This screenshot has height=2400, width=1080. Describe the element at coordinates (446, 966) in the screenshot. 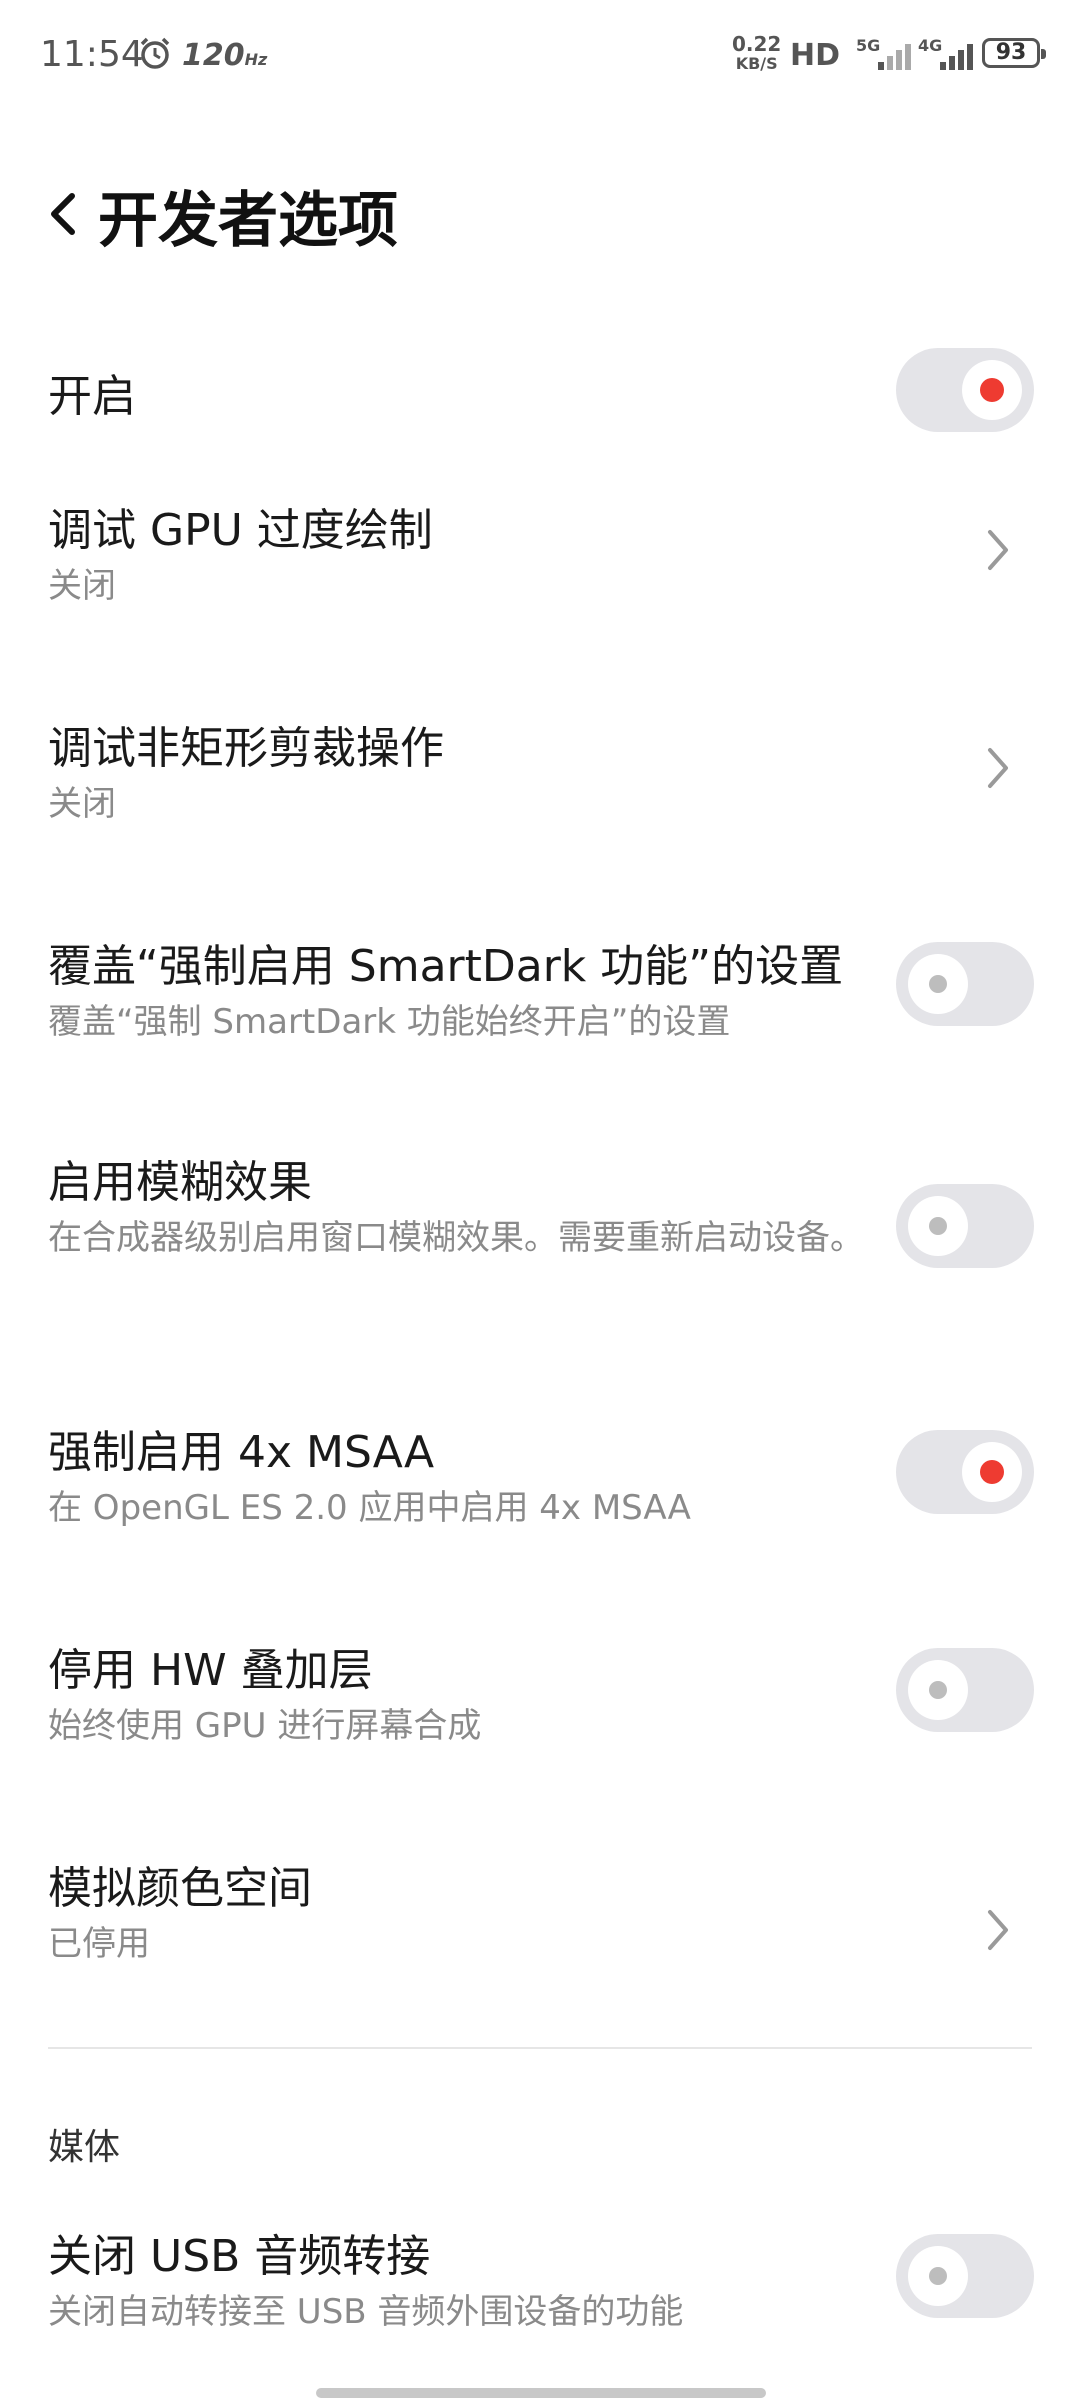

I see `setting-title: 覆盖“强制启用 SmartDark 功能”的设置` at that location.